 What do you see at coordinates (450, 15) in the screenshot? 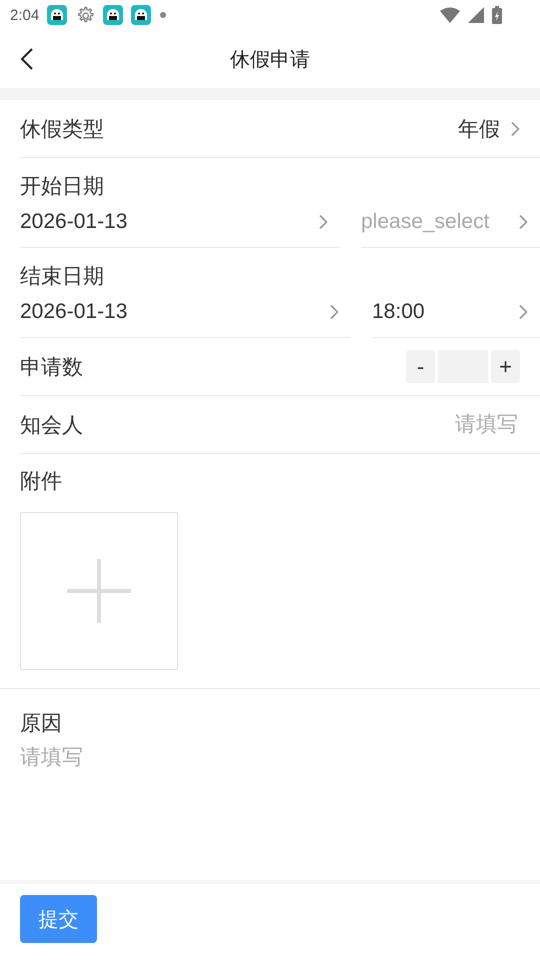
I see `wifi-icon` at bounding box center [450, 15].